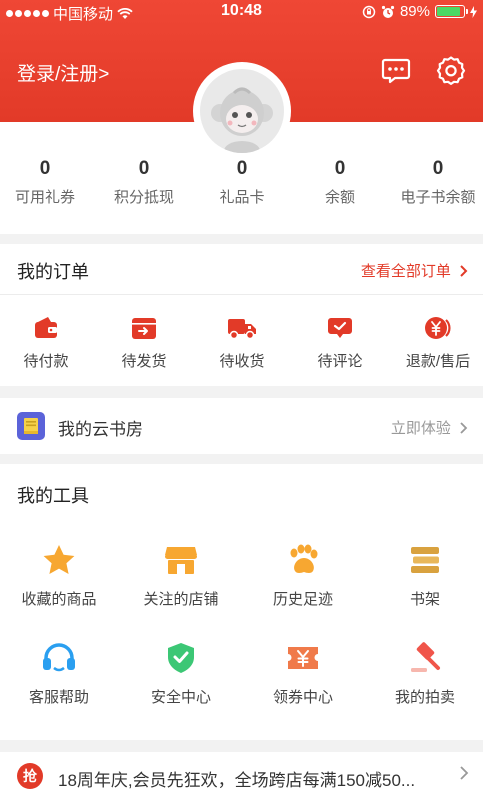 The image size is (483, 792). Describe the element at coordinates (59, 599) in the screenshot. I see `tool-label: 收藏的商品` at that location.